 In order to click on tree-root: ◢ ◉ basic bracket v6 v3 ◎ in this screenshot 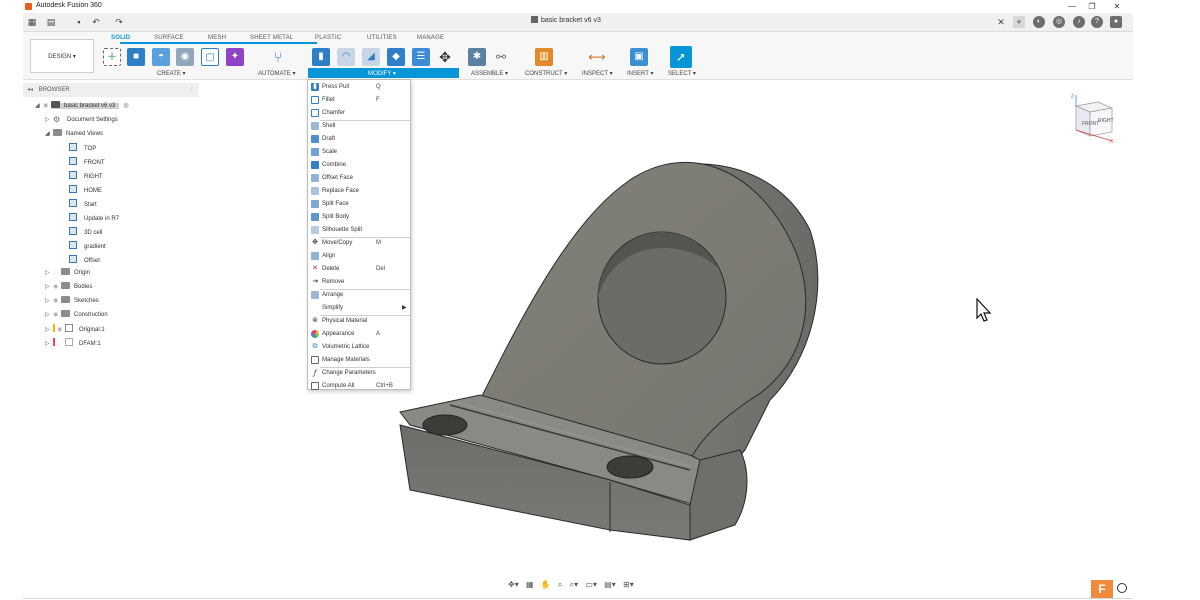, I will do `click(82, 106)`.